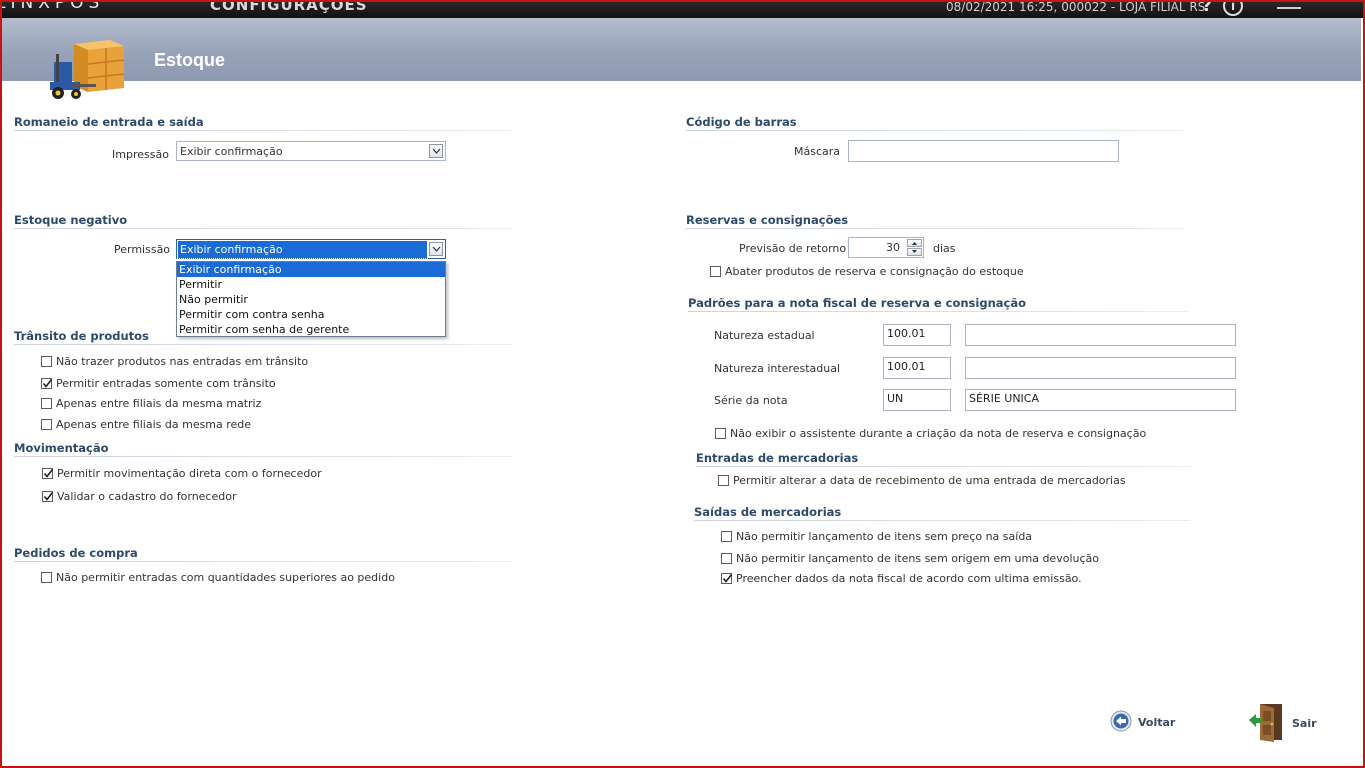  What do you see at coordinates (768, 512) in the screenshot?
I see `section-title: Saídas de mercadorias` at bounding box center [768, 512].